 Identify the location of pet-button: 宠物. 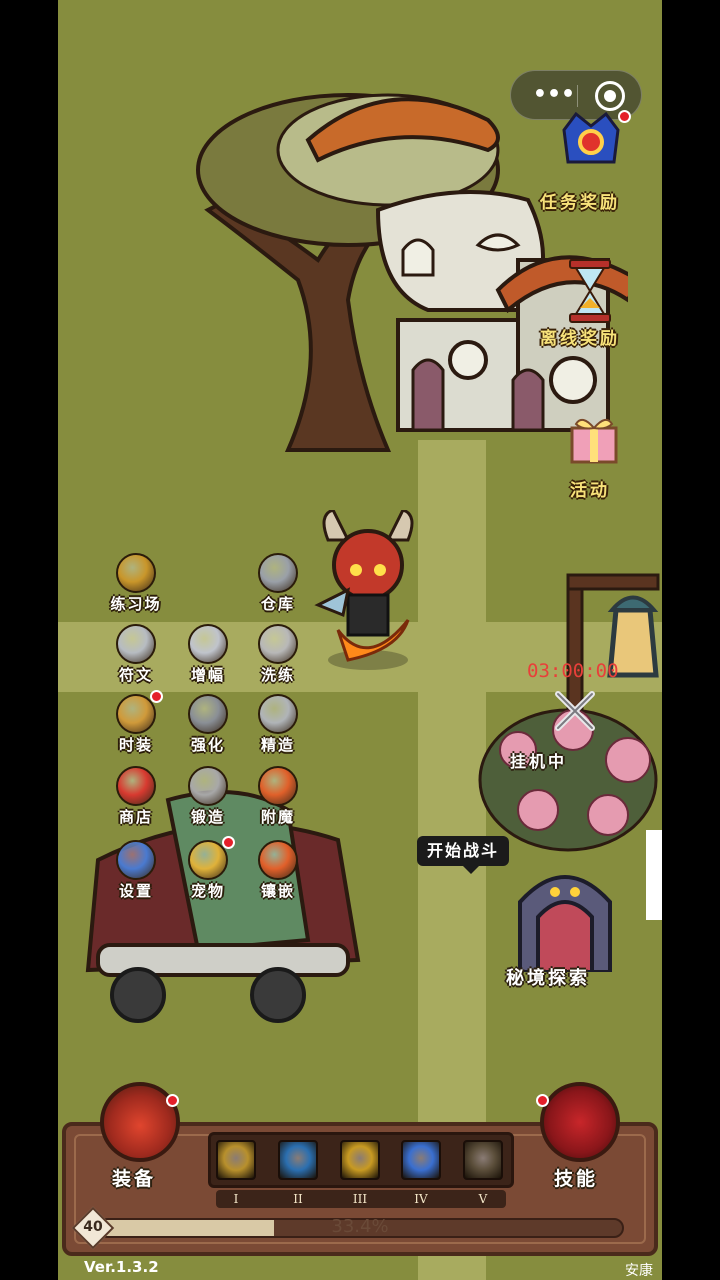
(208, 871).